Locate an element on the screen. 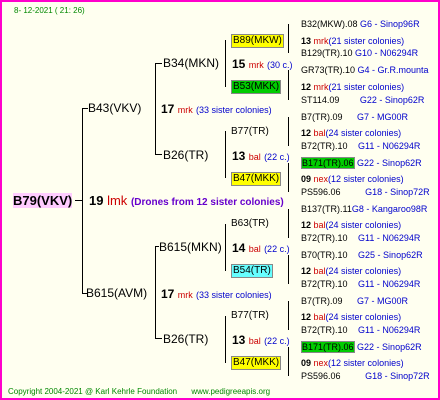 This screenshot has height=400, width=440. gen4-queen: ST114.09 G22 - Sinop62R is located at coordinates (362, 100).